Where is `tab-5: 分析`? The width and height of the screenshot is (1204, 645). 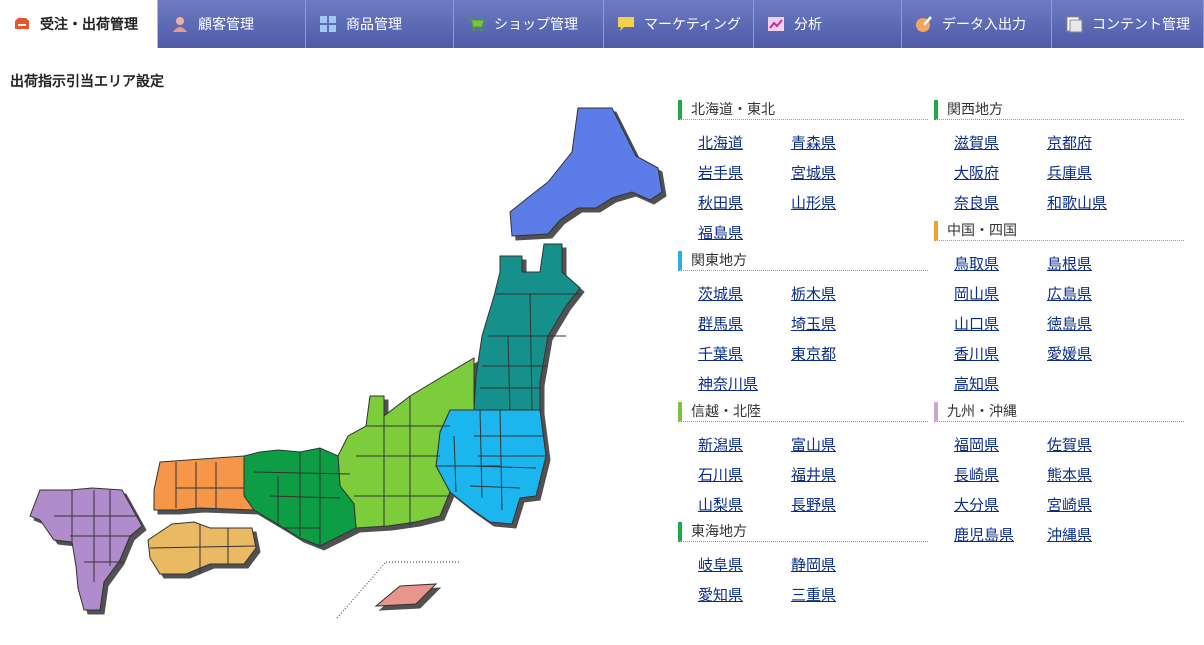 tab-5: 分析 is located at coordinates (828, 24).